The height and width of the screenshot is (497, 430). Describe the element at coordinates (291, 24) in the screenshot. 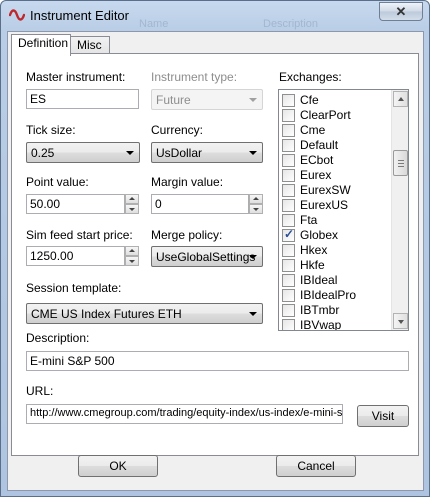

I see `ghost-header-description: Description` at that location.